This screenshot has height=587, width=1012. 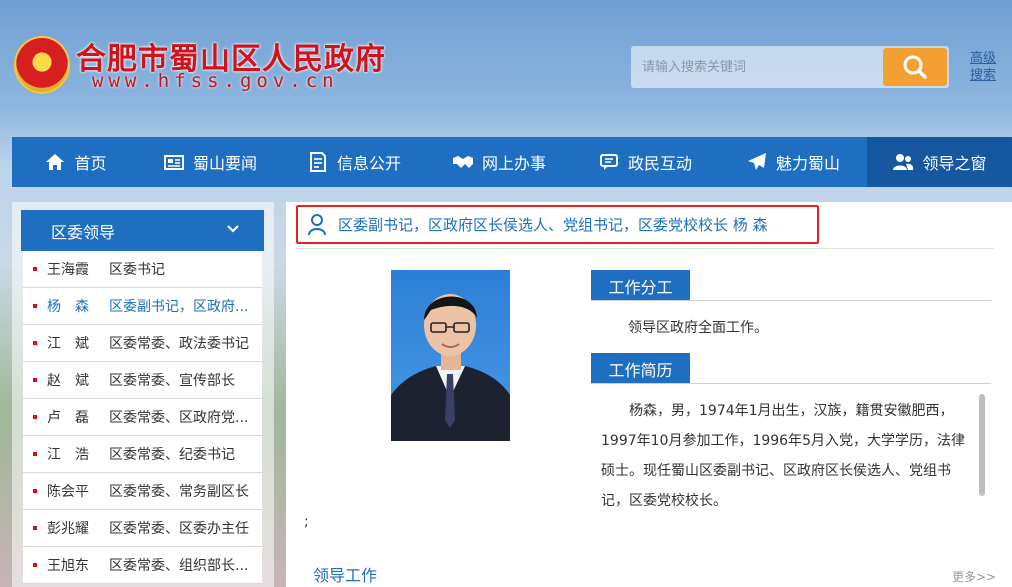 What do you see at coordinates (55, 162) in the screenshot?
I see `home-icon` at bounding box center [55, 162].